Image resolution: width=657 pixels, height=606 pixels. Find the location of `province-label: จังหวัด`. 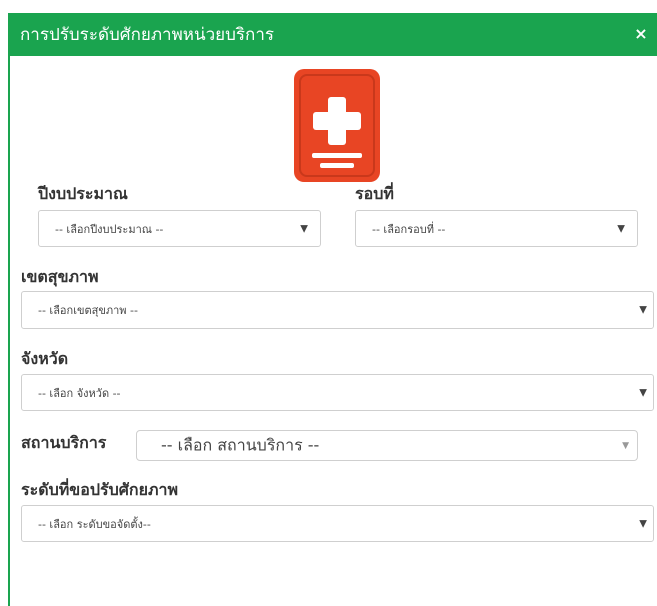

province-label: จังหวัด is located at coordinates (45, 358).